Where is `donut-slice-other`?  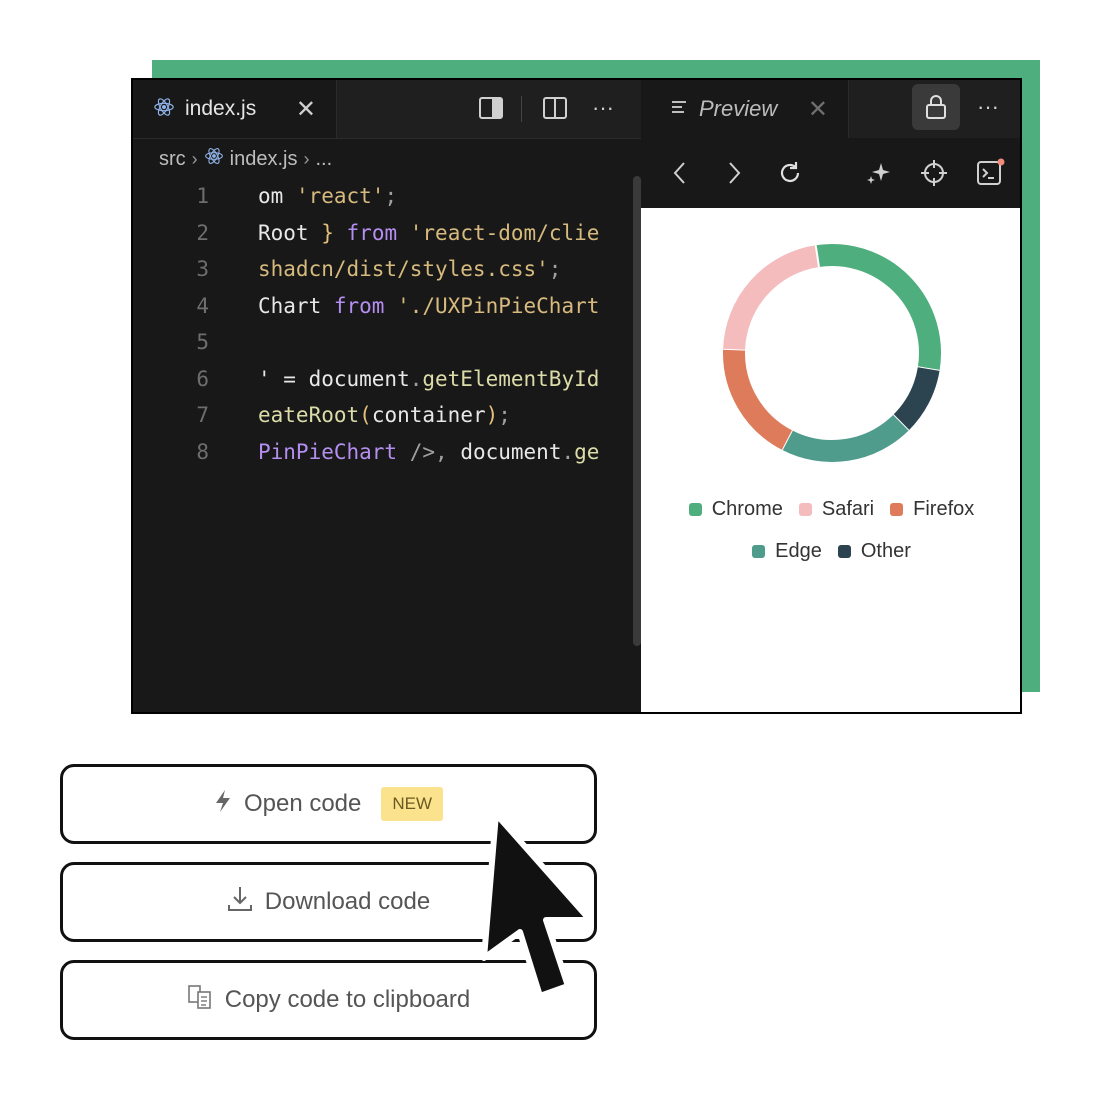 donut-slice-other is located at coordinates (916, 398).